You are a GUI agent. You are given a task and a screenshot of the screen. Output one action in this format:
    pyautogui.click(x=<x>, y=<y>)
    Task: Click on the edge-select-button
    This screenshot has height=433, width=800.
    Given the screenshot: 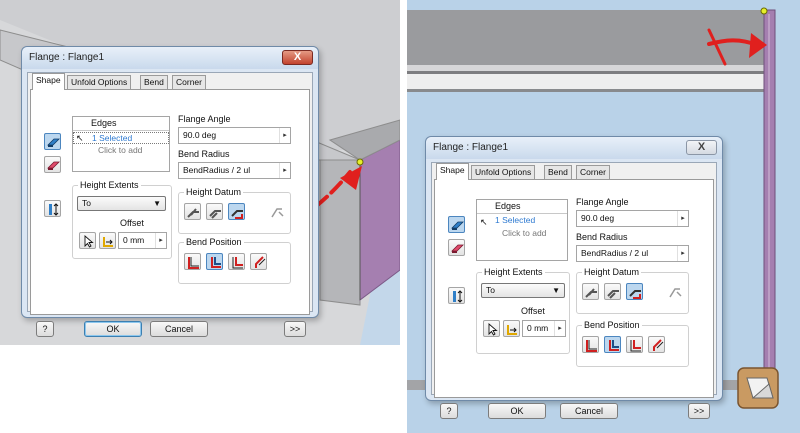 What is the action you would take?
    pyautogui.click(x=52, y=141)
    